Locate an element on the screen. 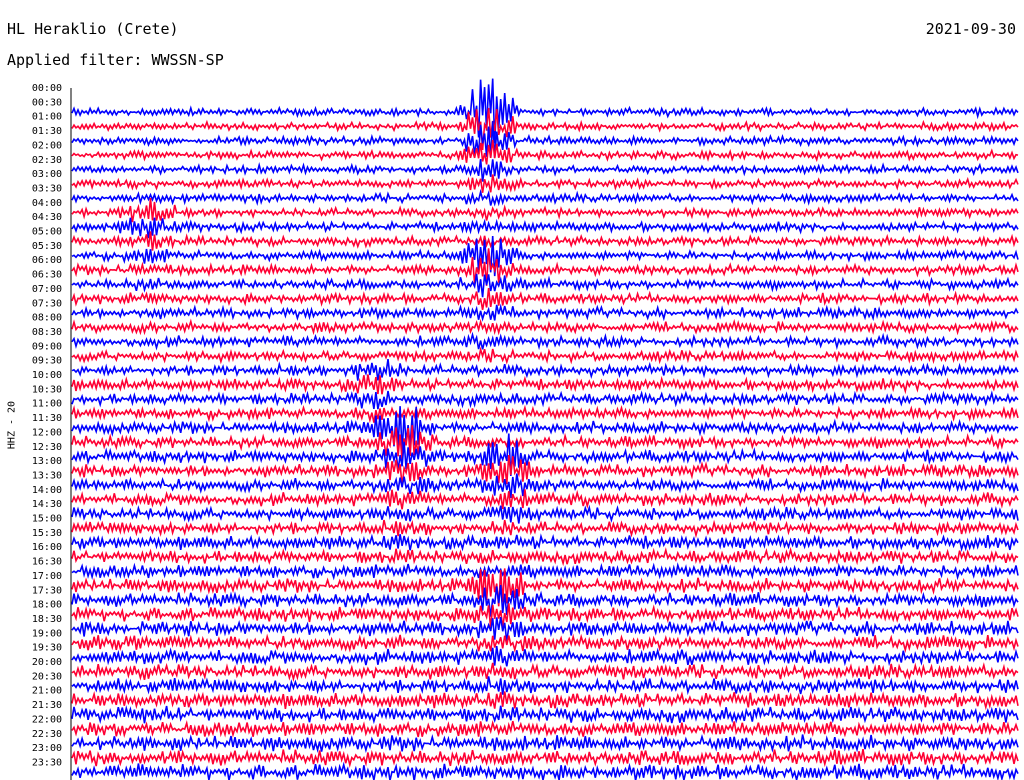 The image size is (1024, 780). time-tick-1130: 11:30 is located at coordinates (47, 418).